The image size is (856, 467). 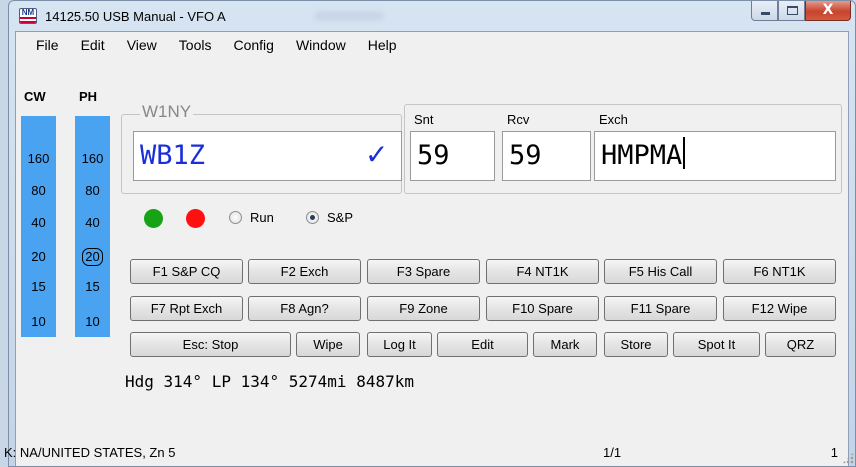 I want to click on status-bar: K: NA/UNITED STATES, Zn 5 1/1 1, so click(x=428, y=452).